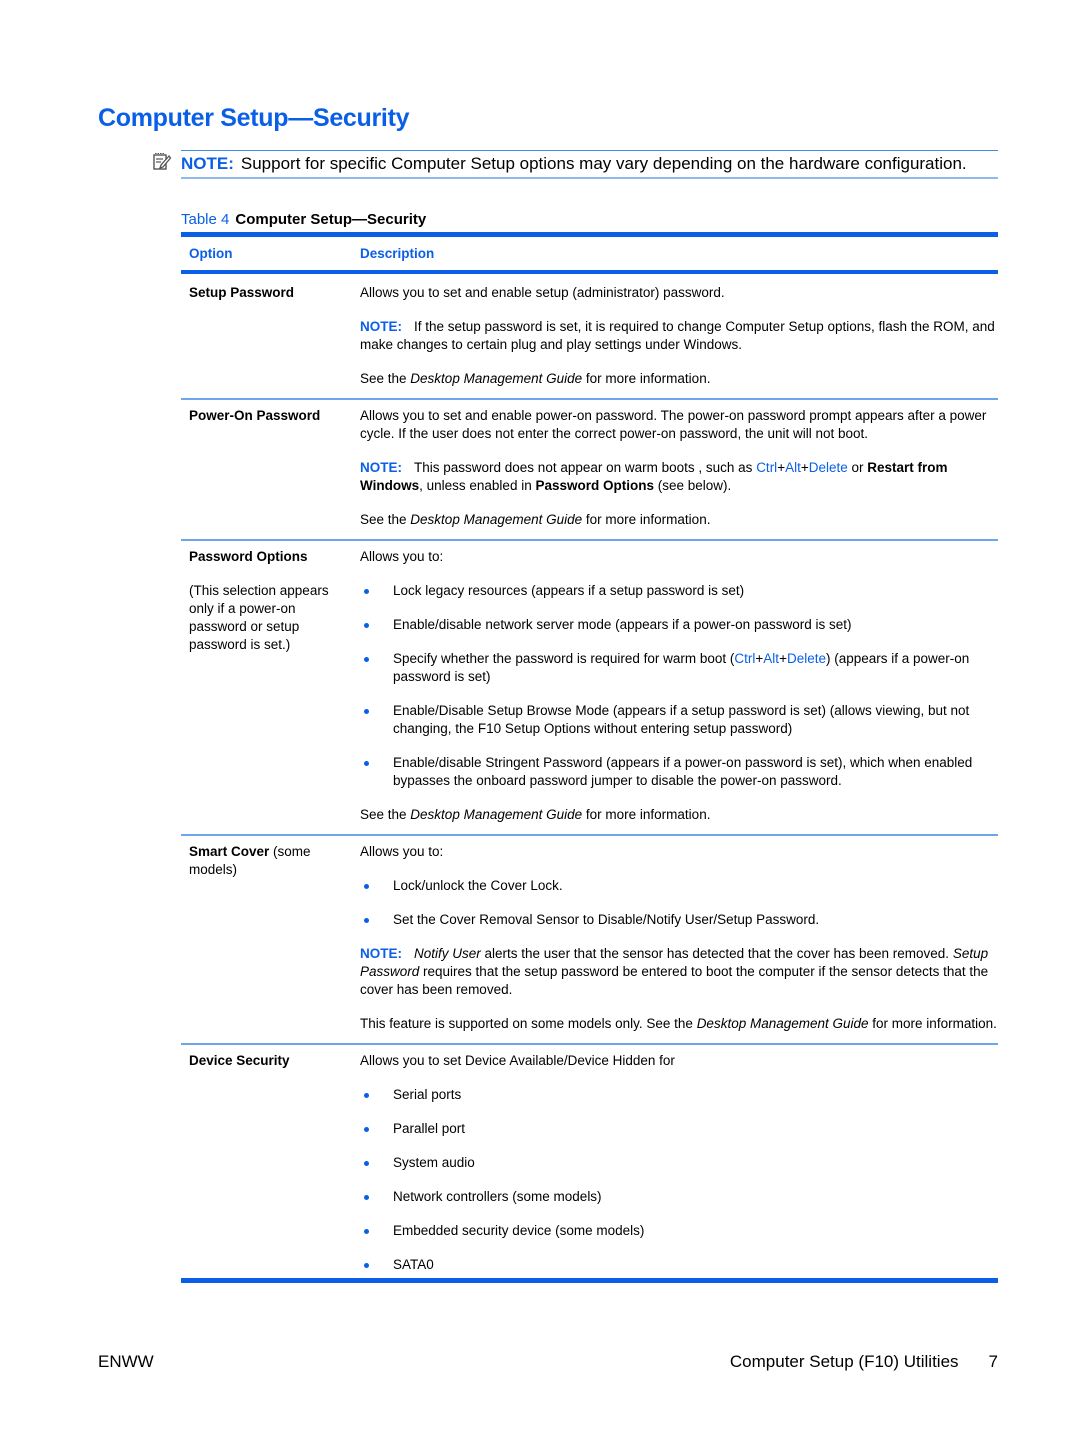 The height and width of the screenshot is (1437, 1080). I want to click on table-number: Table 4, so click(205, 219).